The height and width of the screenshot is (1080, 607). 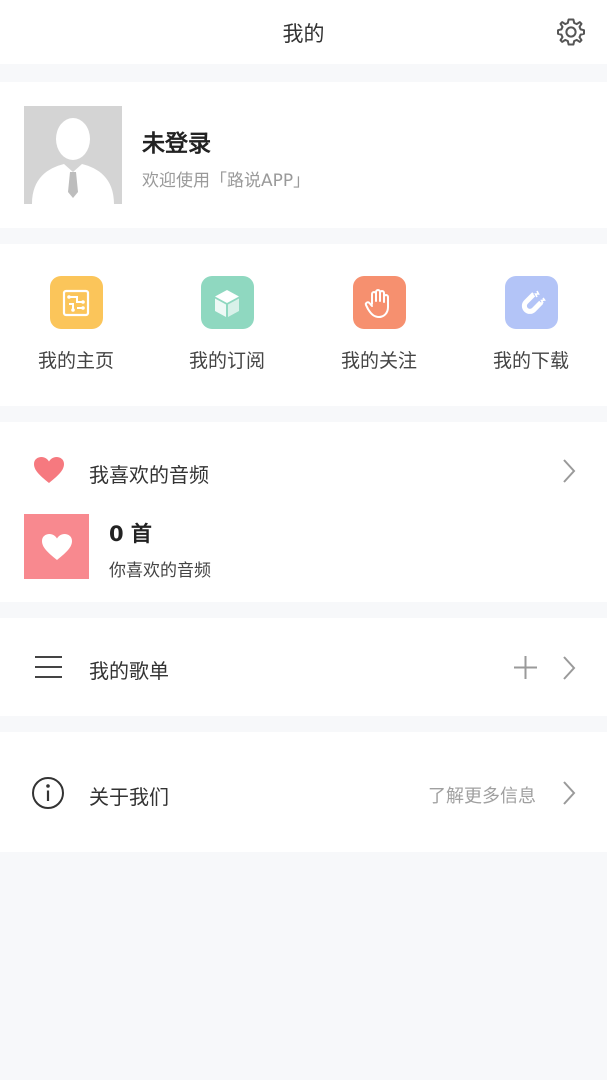 What do you see at coordinates (76, 302) in the screenshot?
I see `circuit-board-icon` at bounding box center [76, 302].